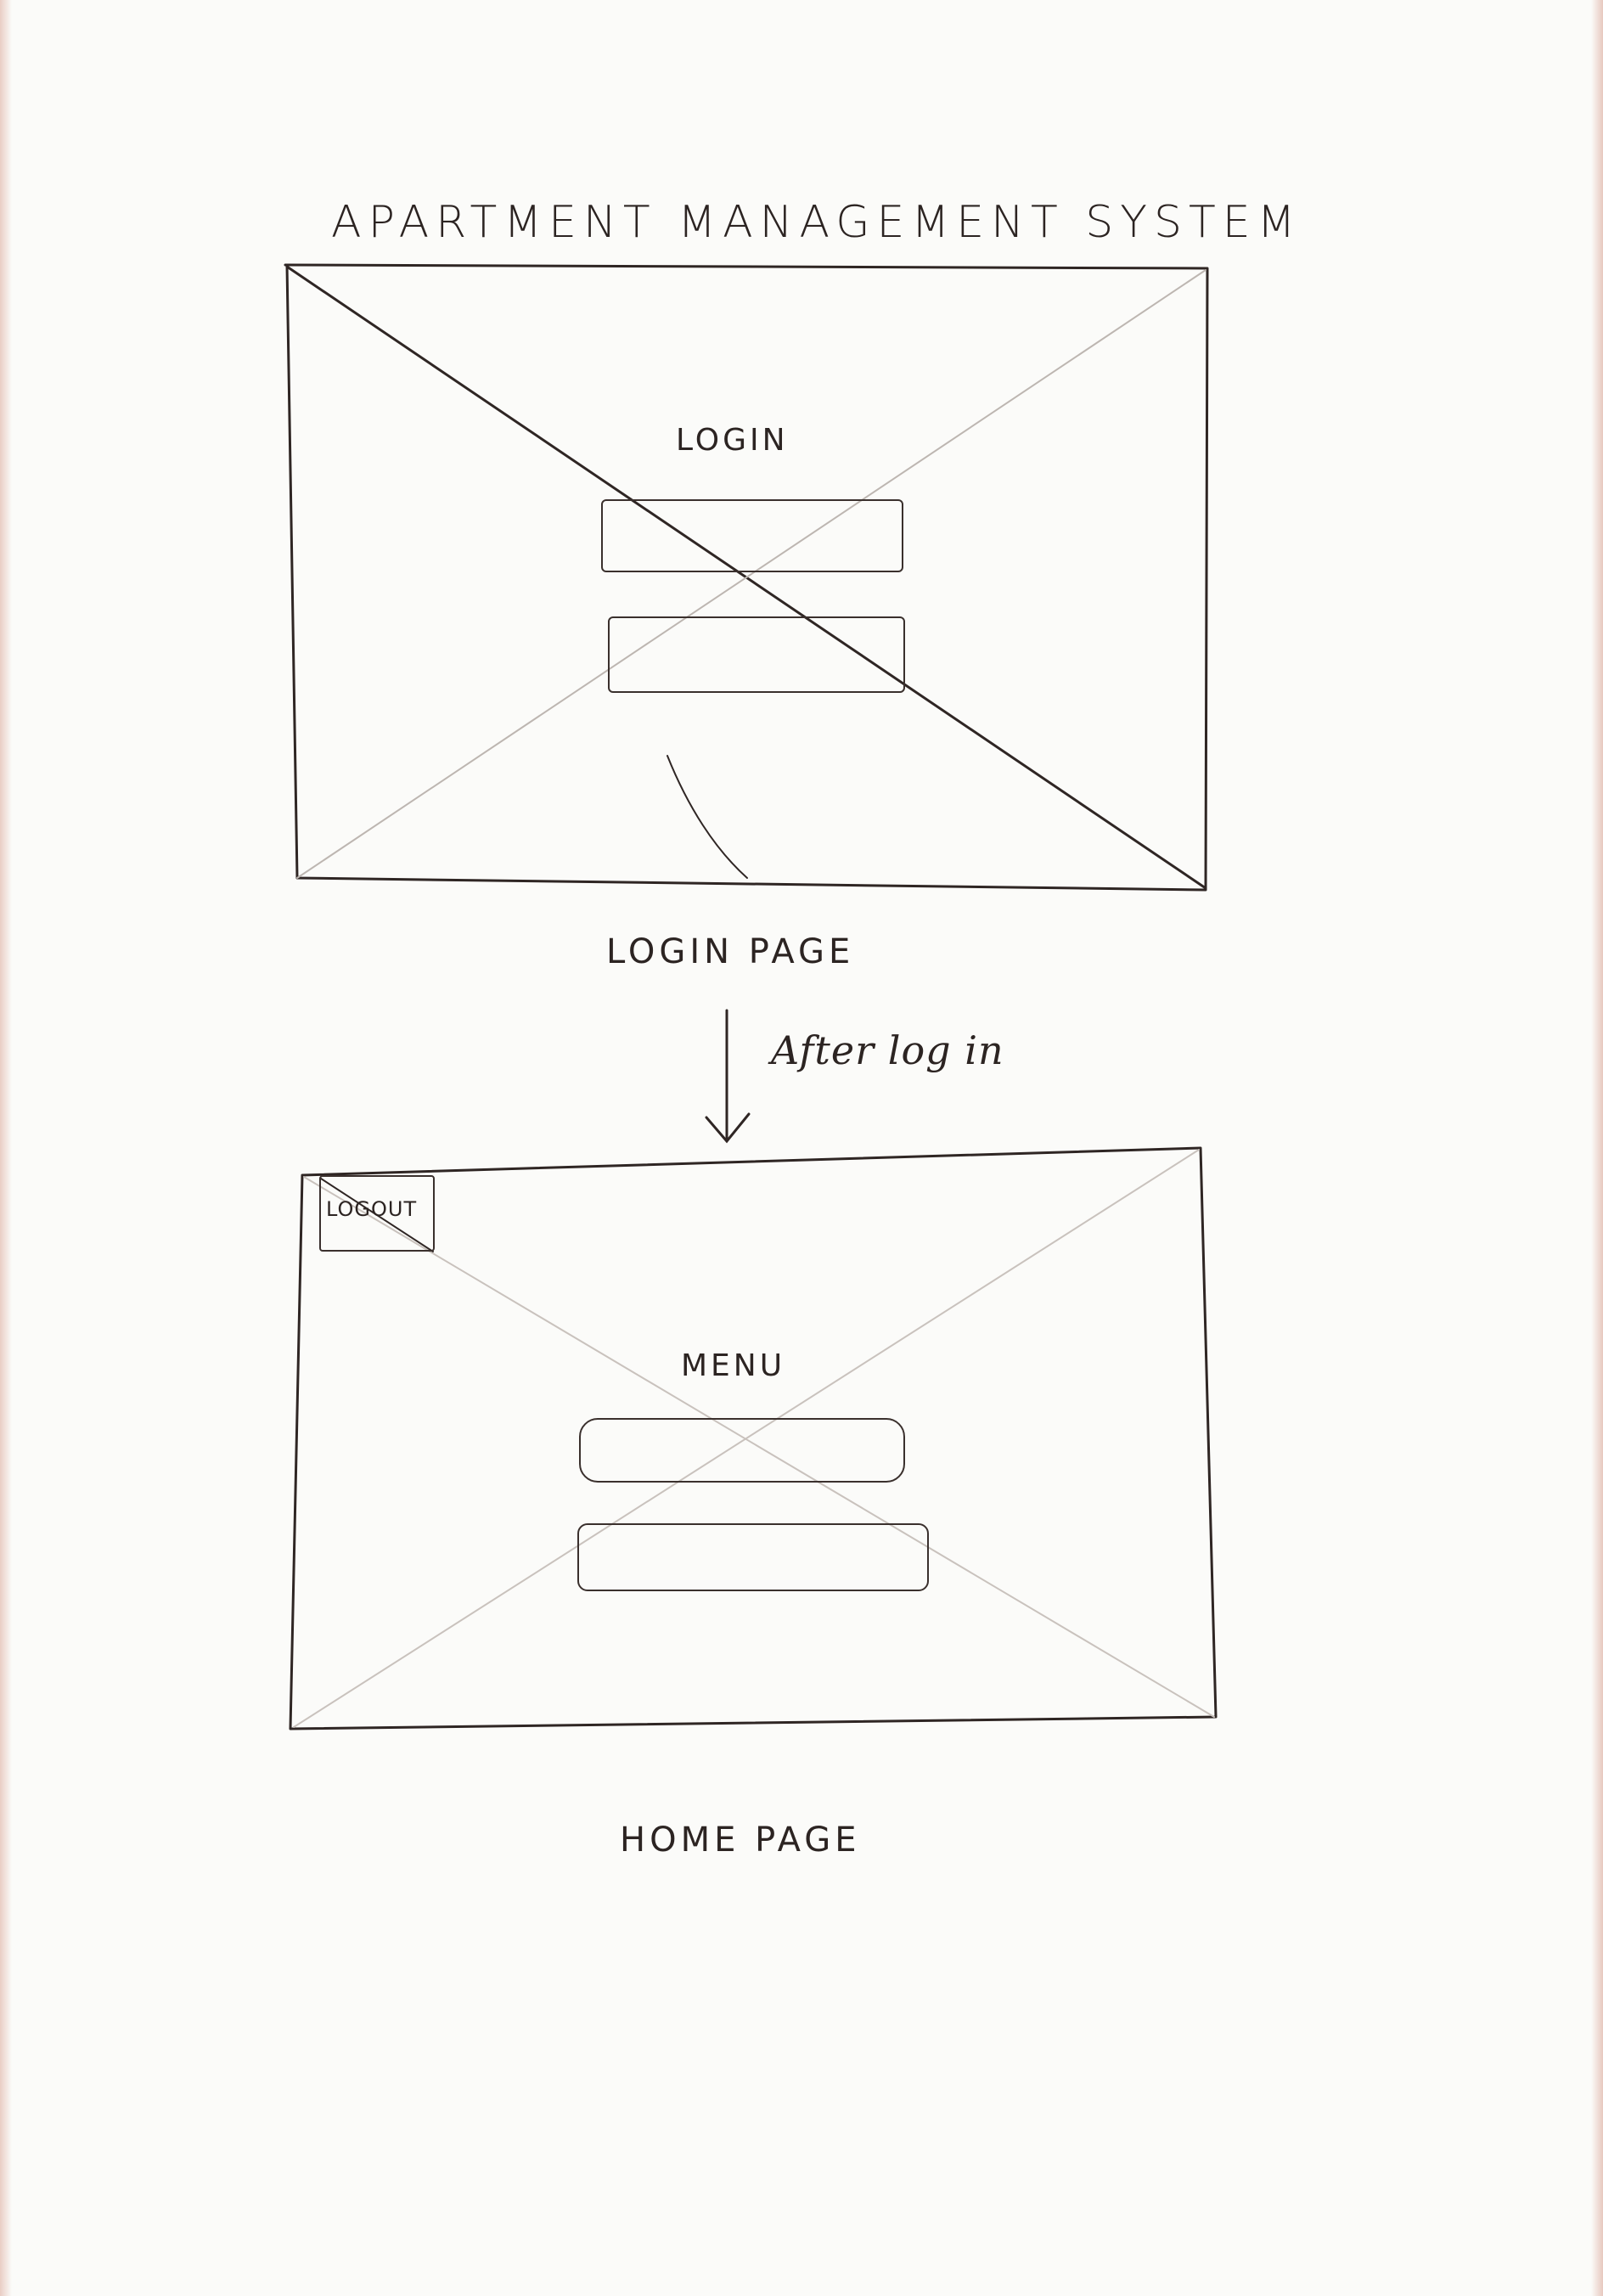 This screenshot has height=2296, width=1603. Describe the element at coordinates (752, 536) in the screenshot. I see `login-username-field` at that location.